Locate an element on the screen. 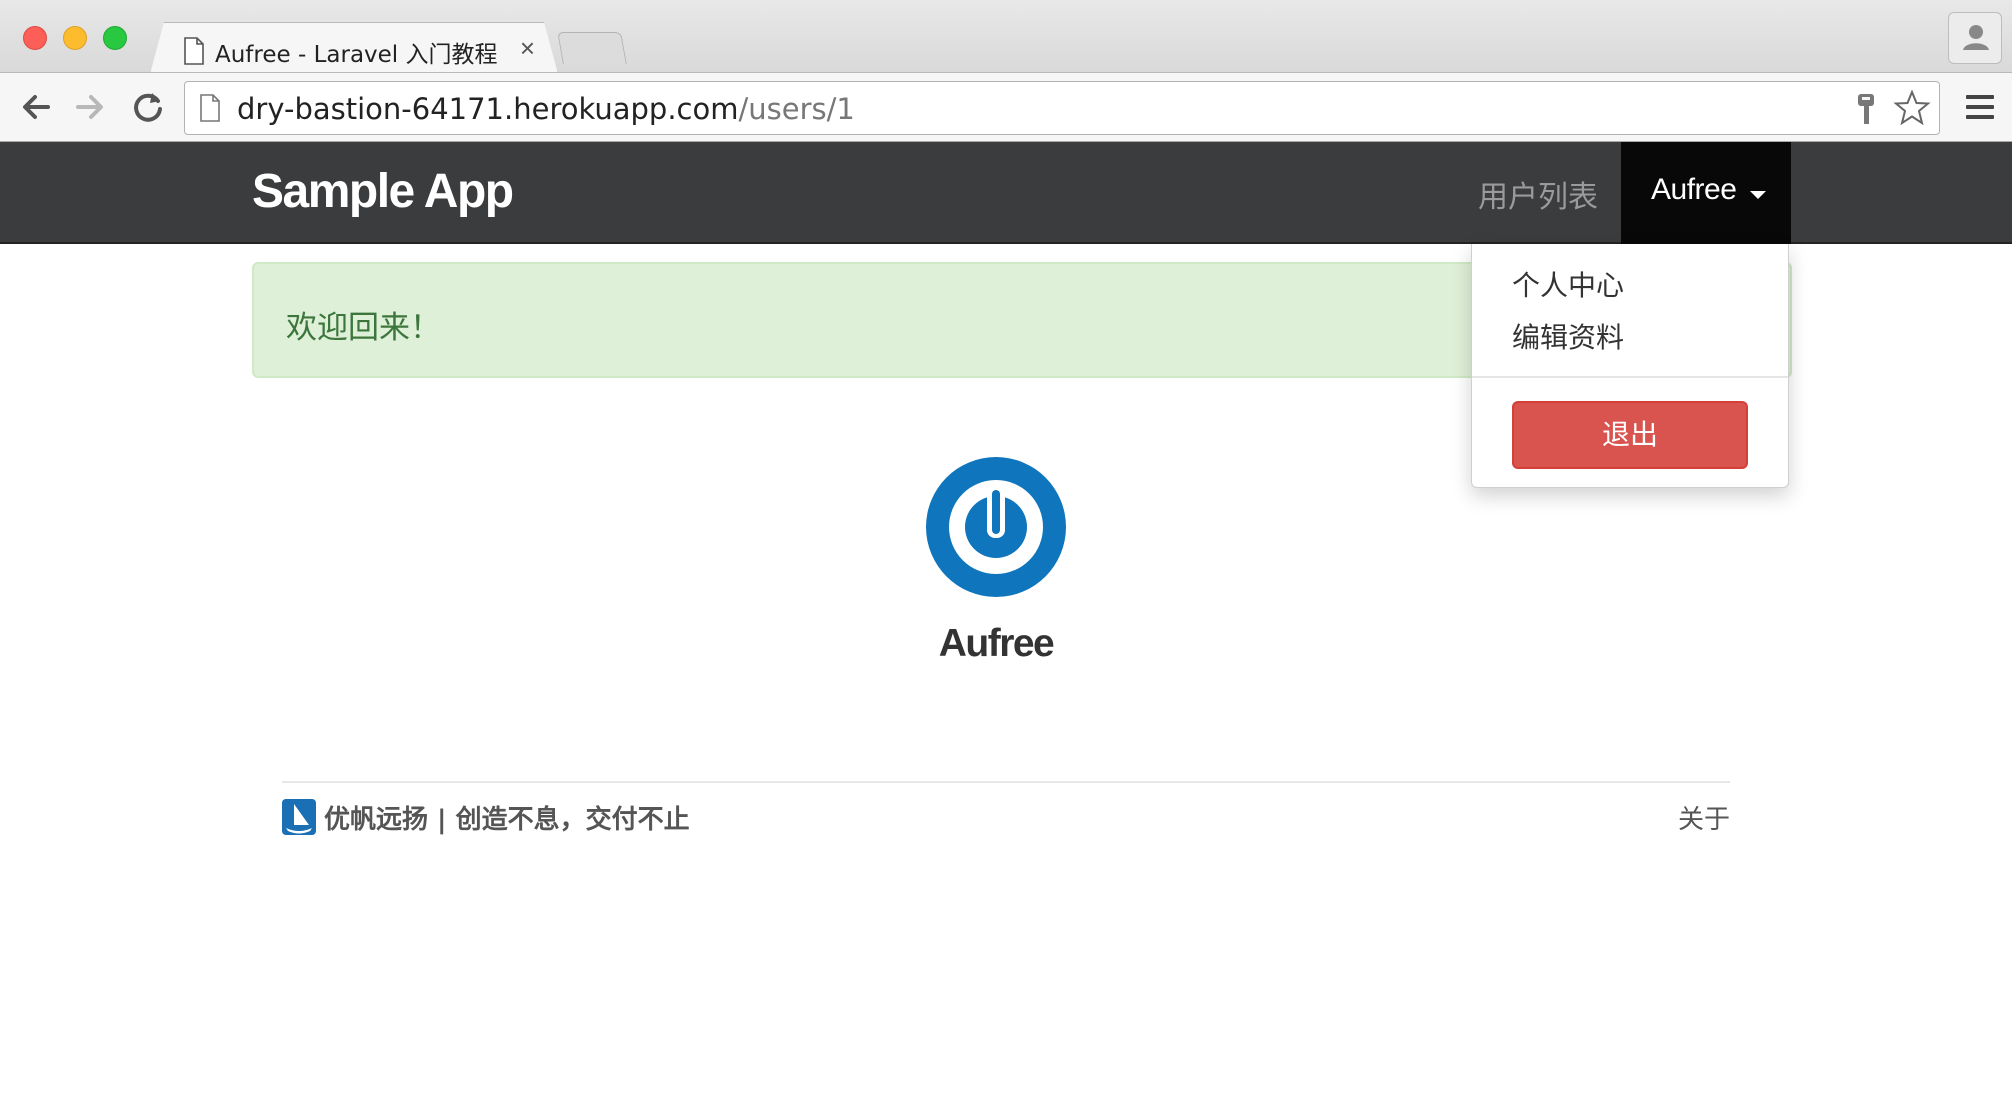  page-icon is located at coordinates (210, 108).